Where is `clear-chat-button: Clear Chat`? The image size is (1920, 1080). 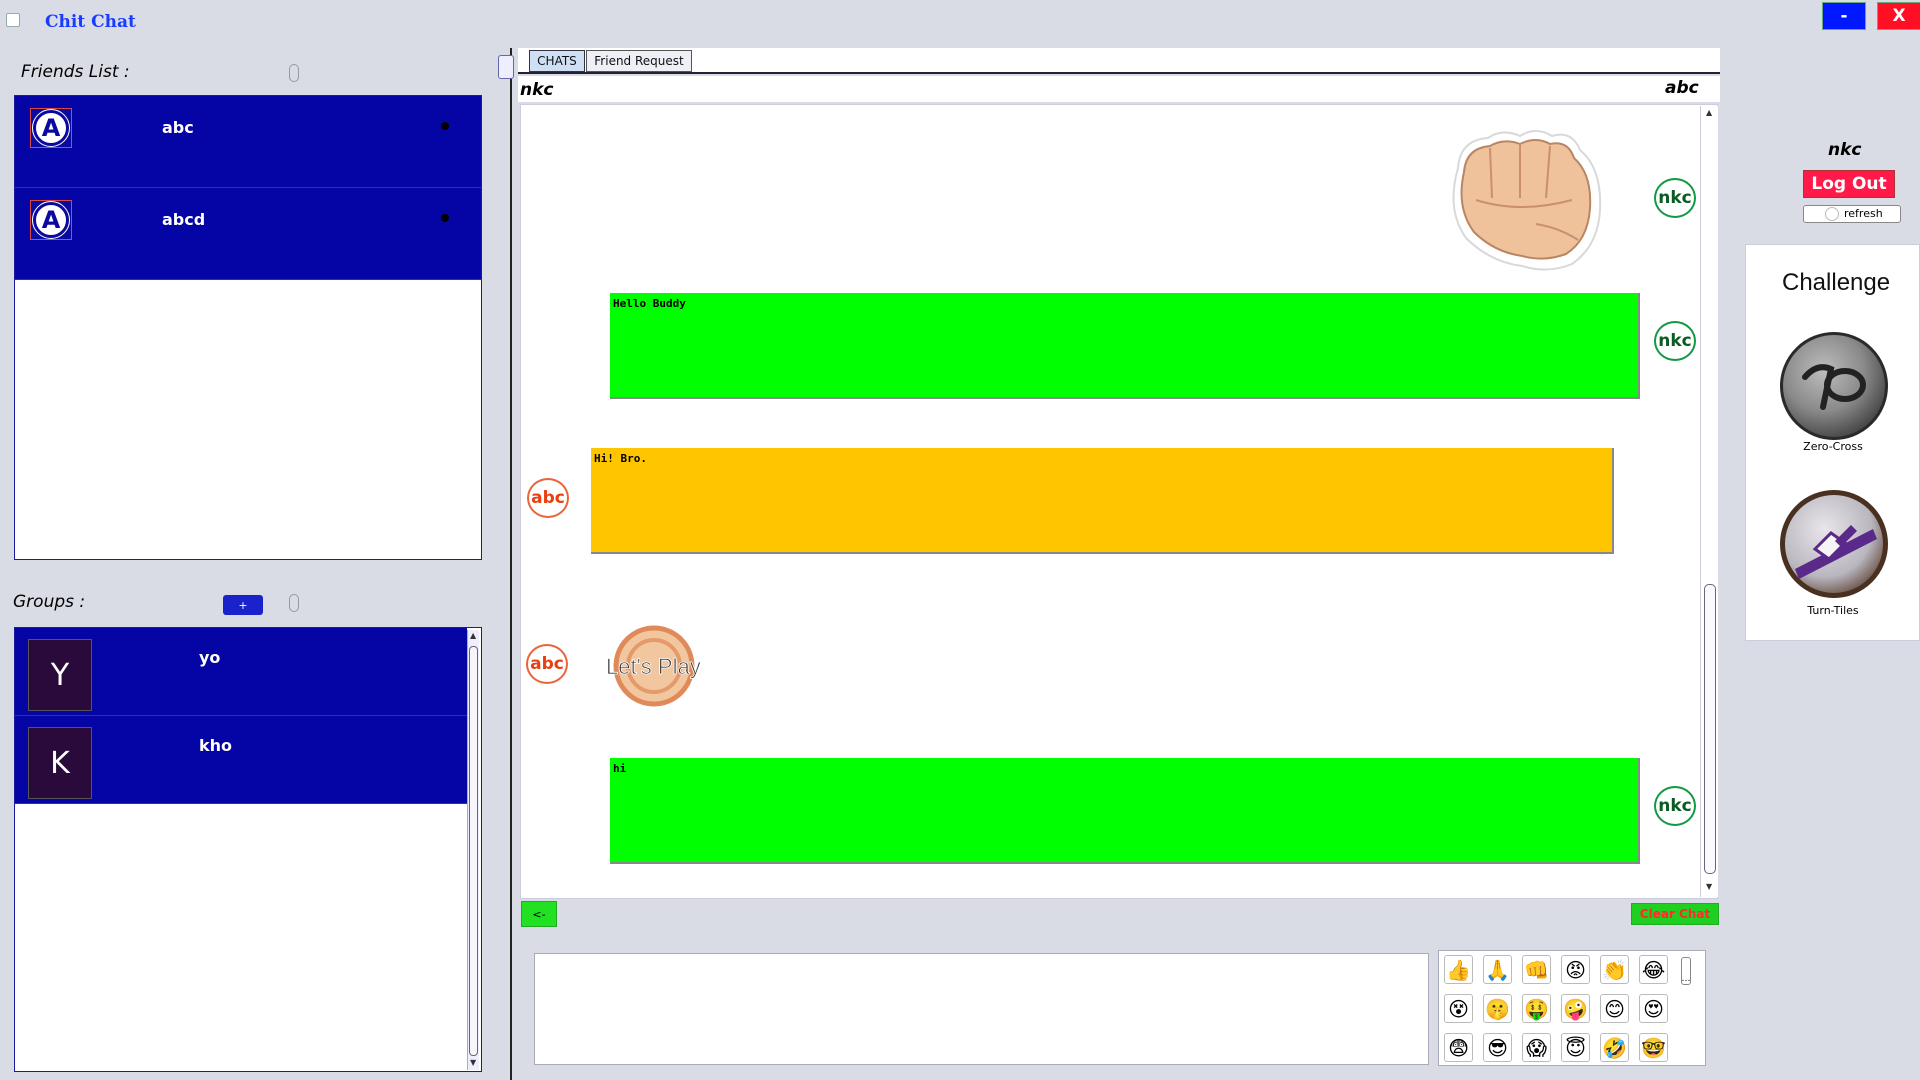 clear-chat-button: Clear Chat is located at coordinates (1675, 914).